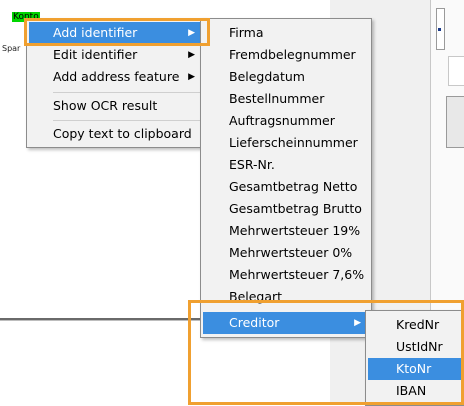 This screenshot has height=406, width=464. Describe the element at coordinates (295, 230) in the screenshot. I see `menu-item-label: Mehrwertsteuer 19%` at that location.